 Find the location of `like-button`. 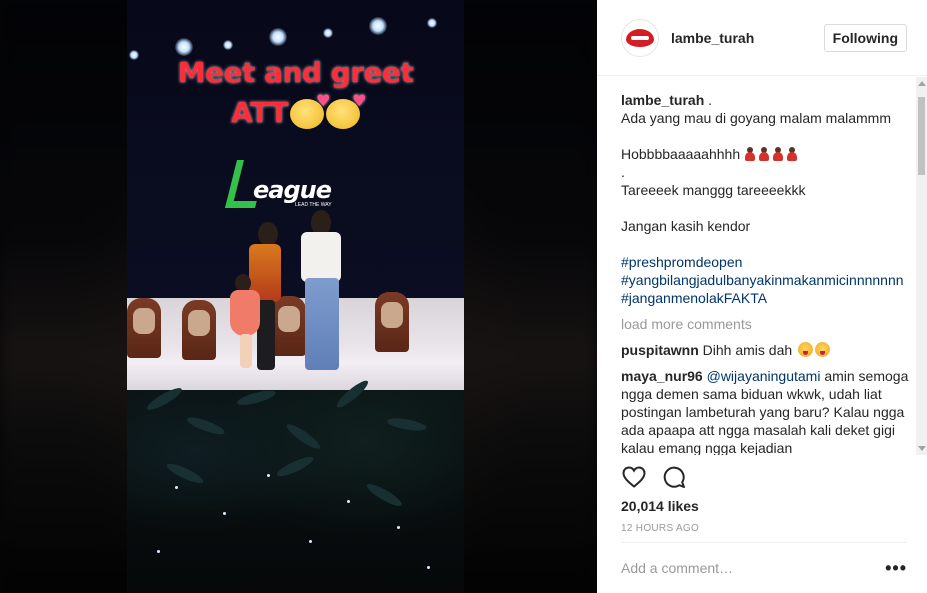

like-button is located at coordinates (634, 477).